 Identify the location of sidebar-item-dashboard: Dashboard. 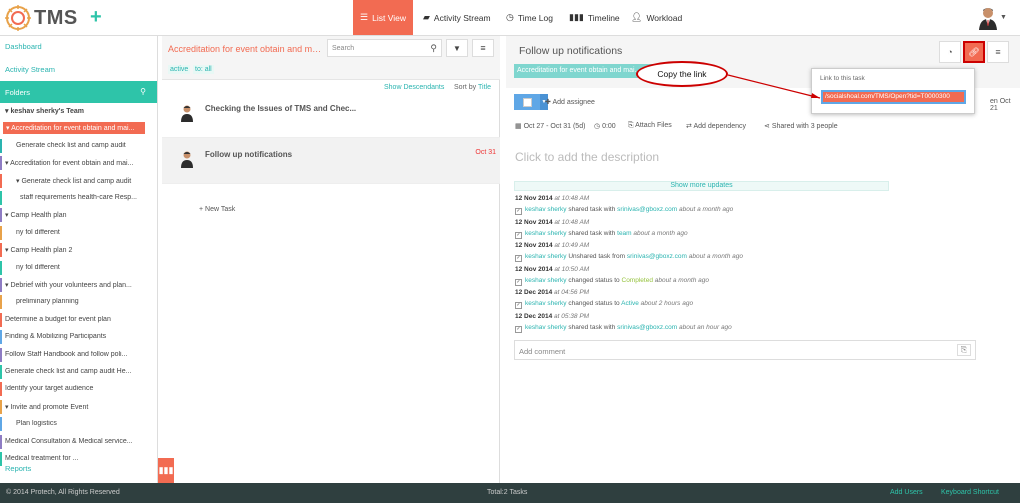
(23, 46).